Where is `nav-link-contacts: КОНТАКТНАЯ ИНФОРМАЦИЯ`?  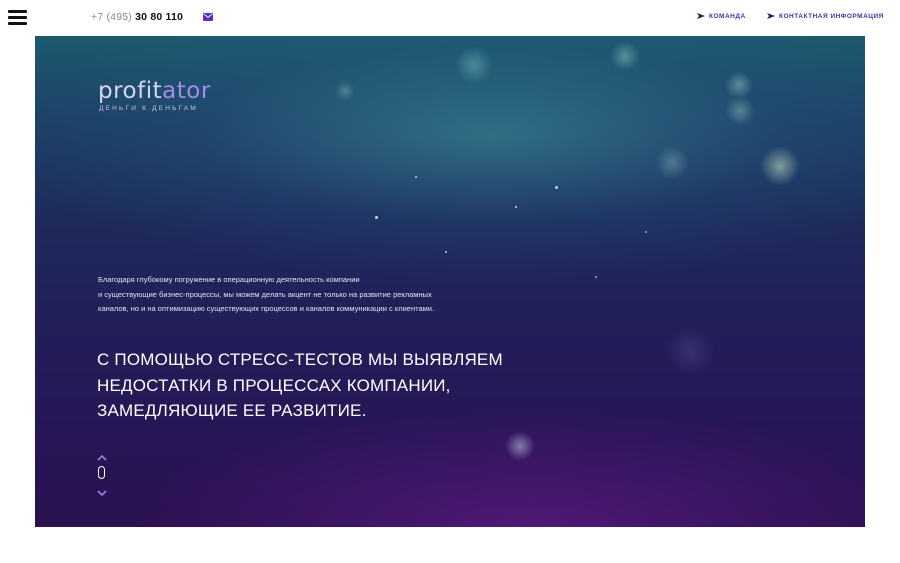
nav-link-contacts: КОНТАКТНАЯ ИНФОРМАЦИЯ is located at coordinates (825, 16).